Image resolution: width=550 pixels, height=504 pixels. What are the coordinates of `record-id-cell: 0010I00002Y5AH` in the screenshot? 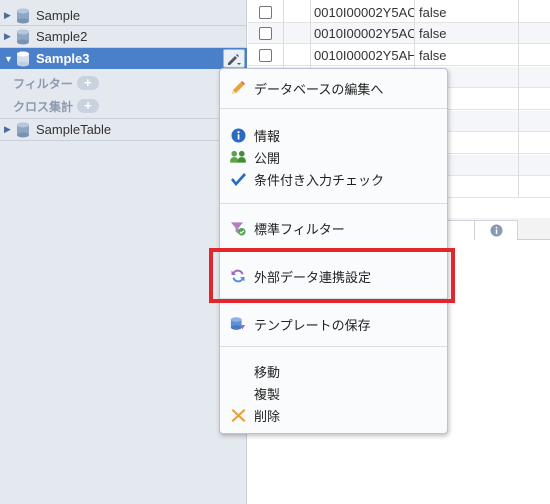 It's located at (364, 55).